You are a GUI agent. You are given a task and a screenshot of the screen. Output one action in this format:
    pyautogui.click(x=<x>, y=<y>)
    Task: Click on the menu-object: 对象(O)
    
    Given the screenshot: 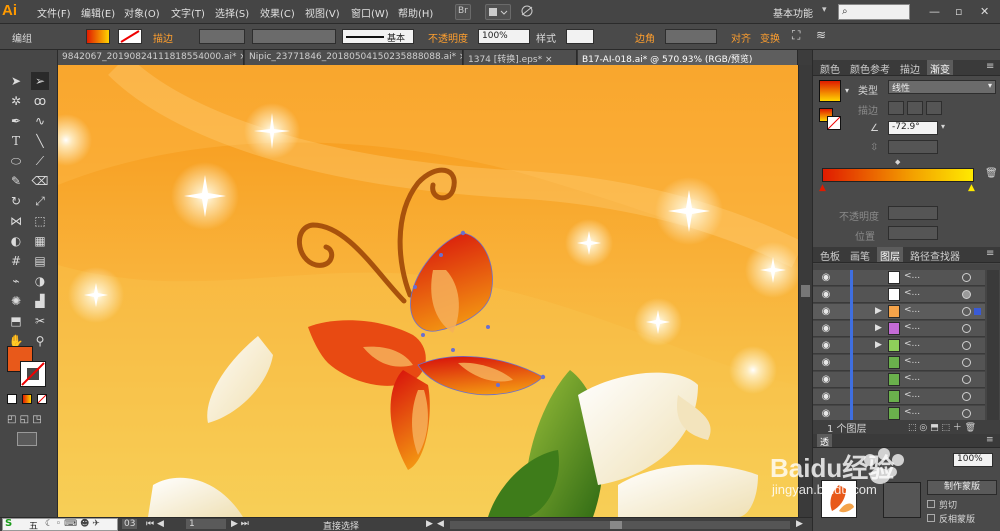 What is the action you would take?
    pyautogui.click(x=142, y=12)
    